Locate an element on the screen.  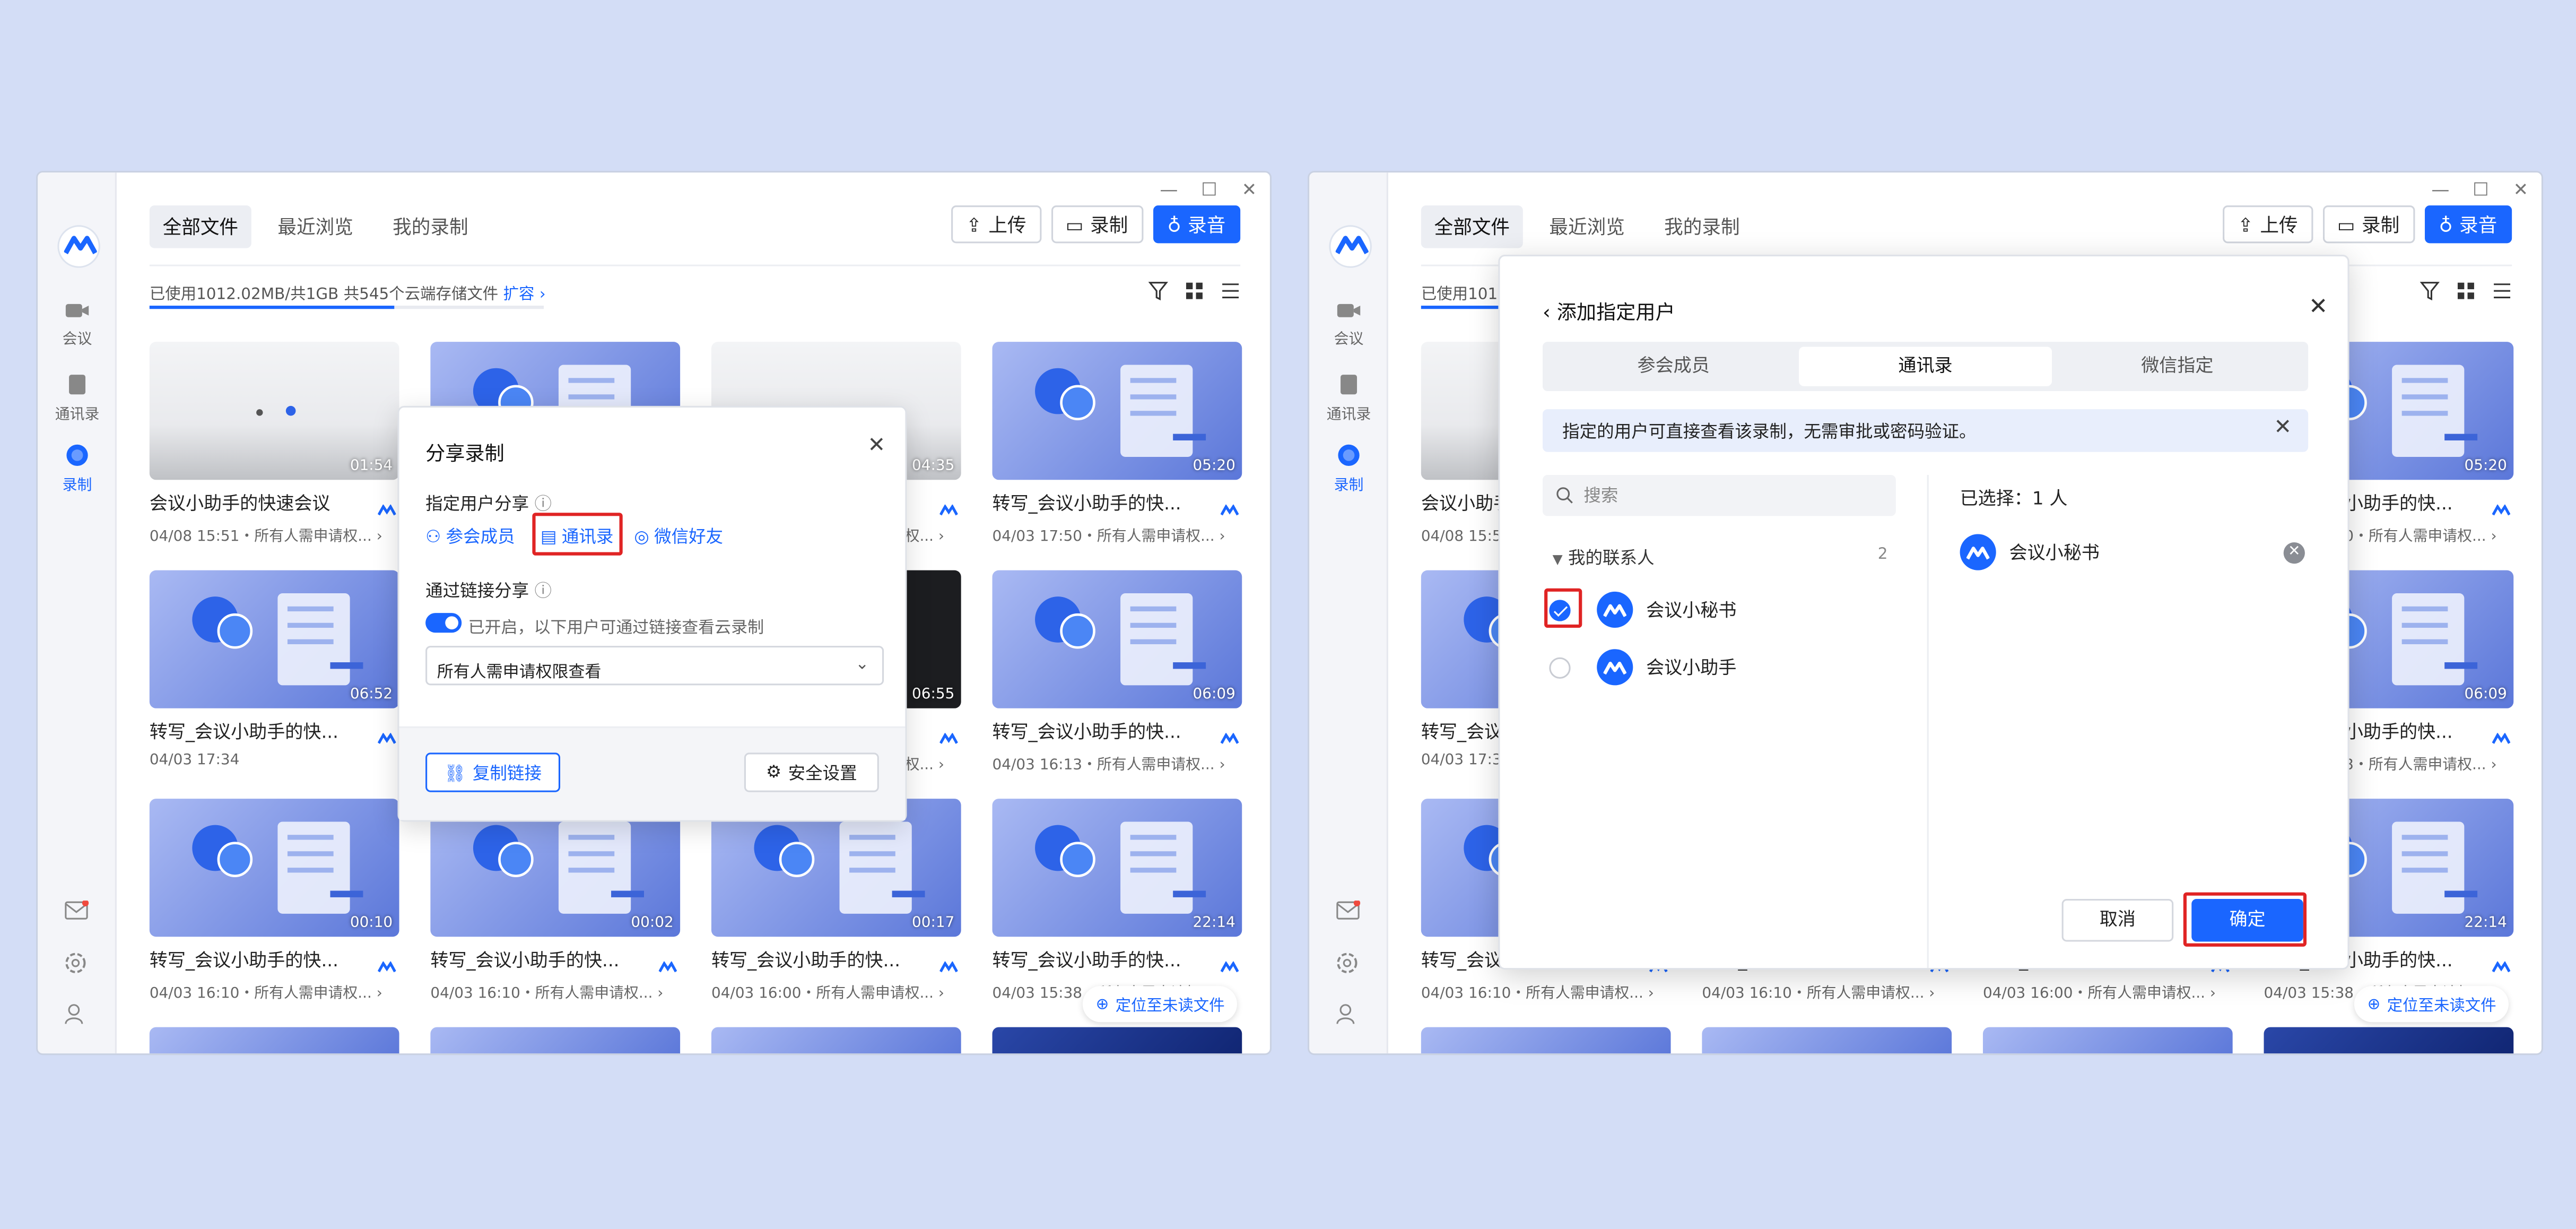
contact-group: ▼ 我的联系人 is located at coordinates (1604, 558).